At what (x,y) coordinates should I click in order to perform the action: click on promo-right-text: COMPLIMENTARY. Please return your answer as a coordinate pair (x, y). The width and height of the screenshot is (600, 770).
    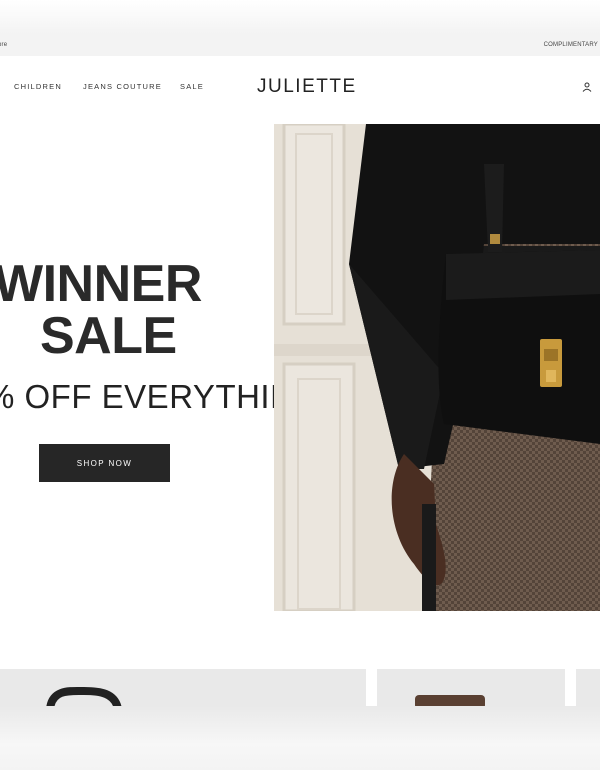
    Looking at the image, I should click on (571, 45).